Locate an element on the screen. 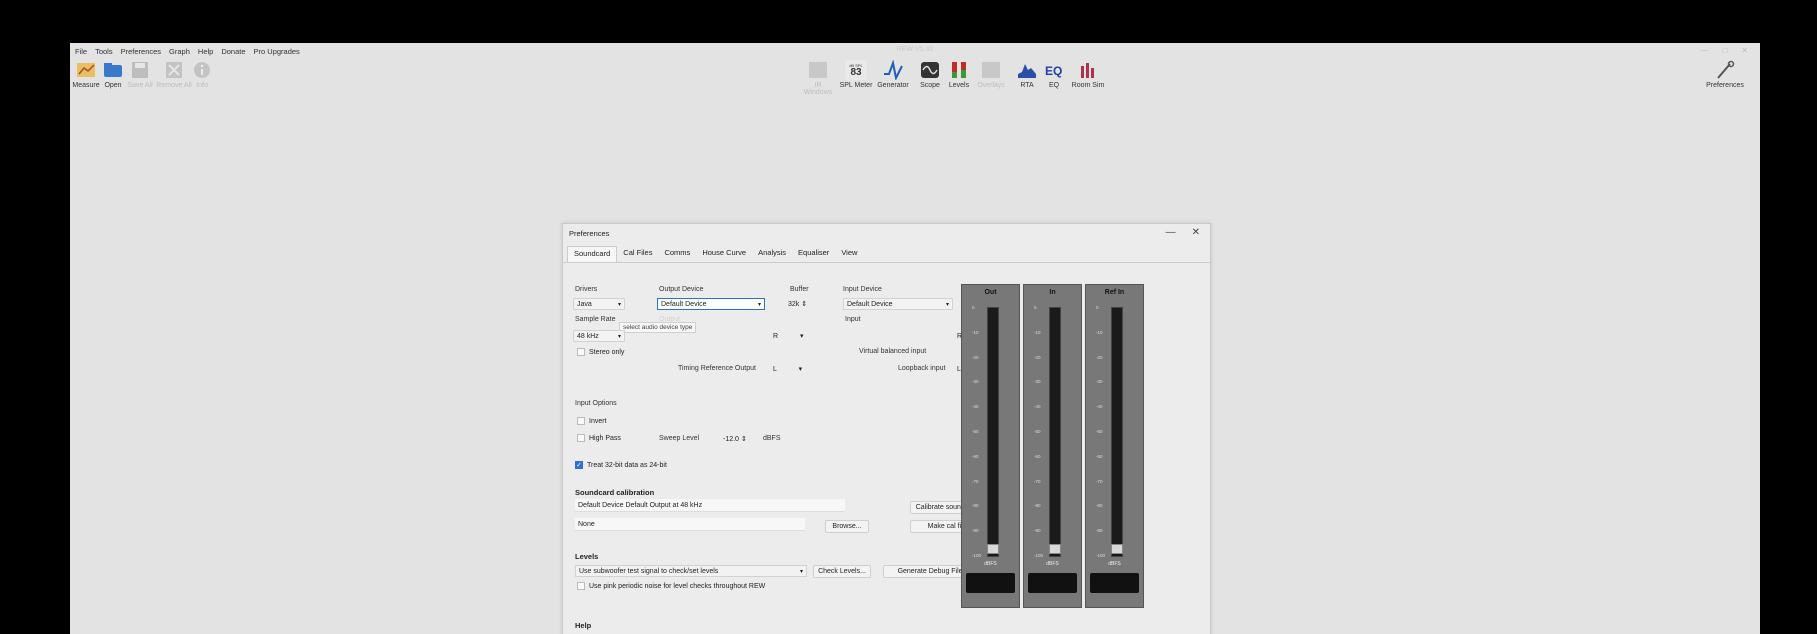  meter-in: In 0 -10 -20 -30 -40 -50 -60 -70 -80 -90 -100 dBFS is located at coordinates (1052, 446).